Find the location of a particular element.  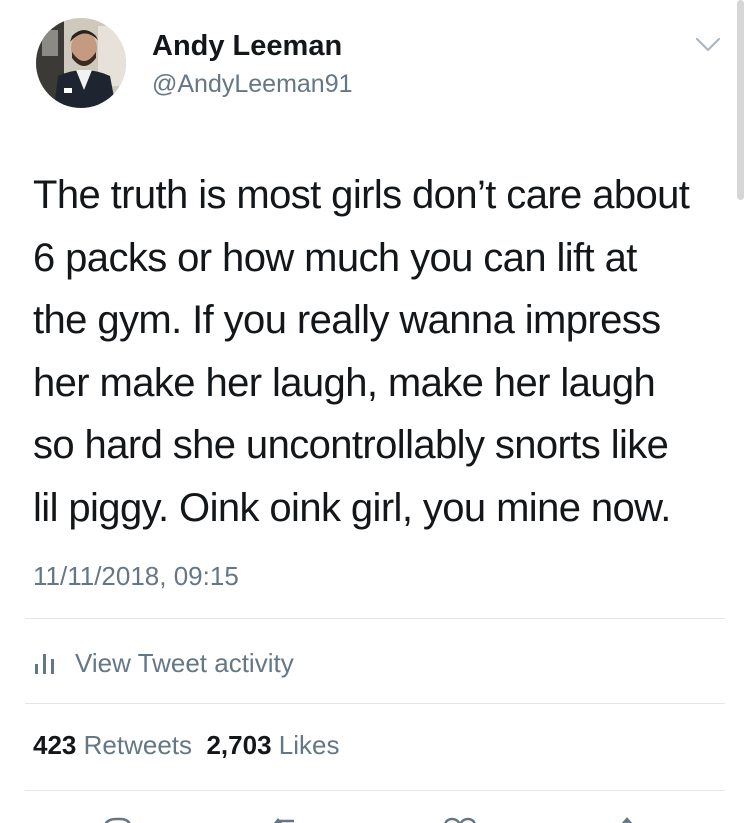

tweet-text-line: 6 packs or how much you can lift at is located at coordinates (335, 257).